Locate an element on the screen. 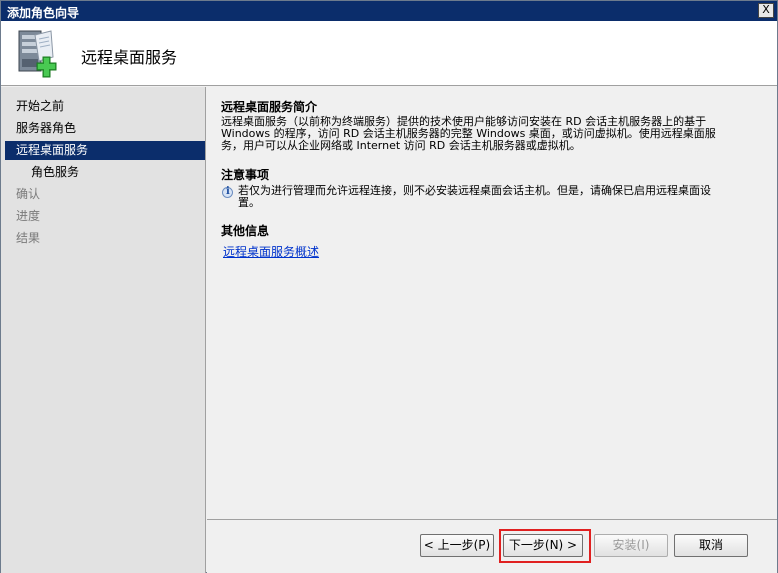 The height and width of the screenshot is (573, 778). wizard-header: 远程桌面服务 is located at coordinates (389, 53).